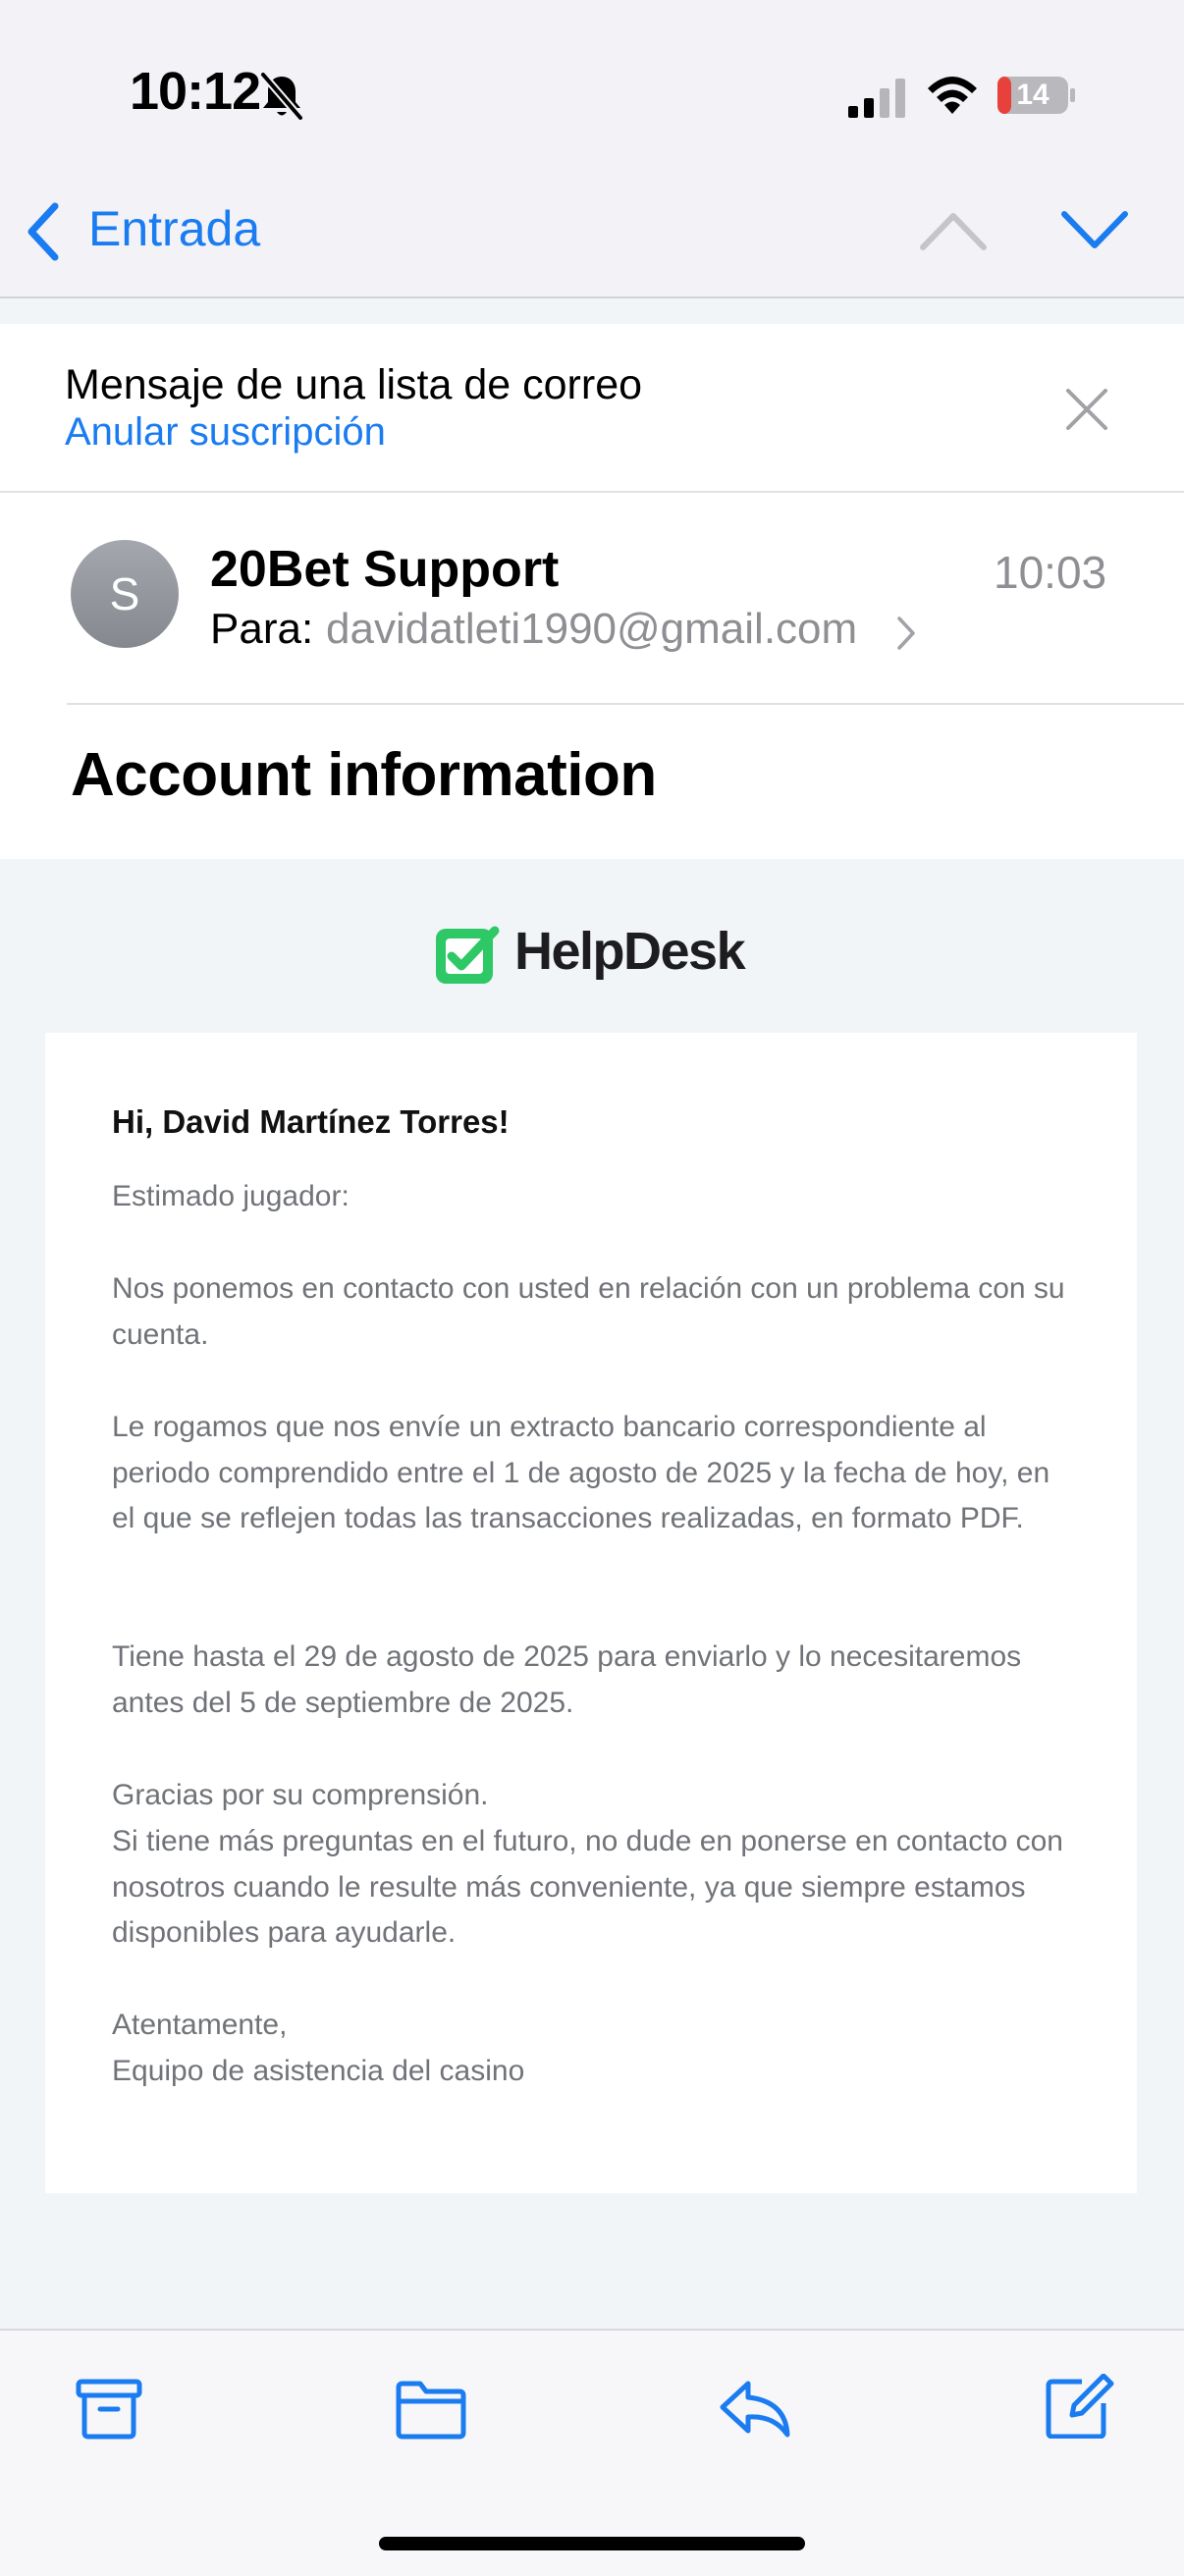 This screenshot has height=2576, width=1184. Describe the element at coordinates (1094, 230) in the screenshot. I see `chevron-down-icon` at that location.